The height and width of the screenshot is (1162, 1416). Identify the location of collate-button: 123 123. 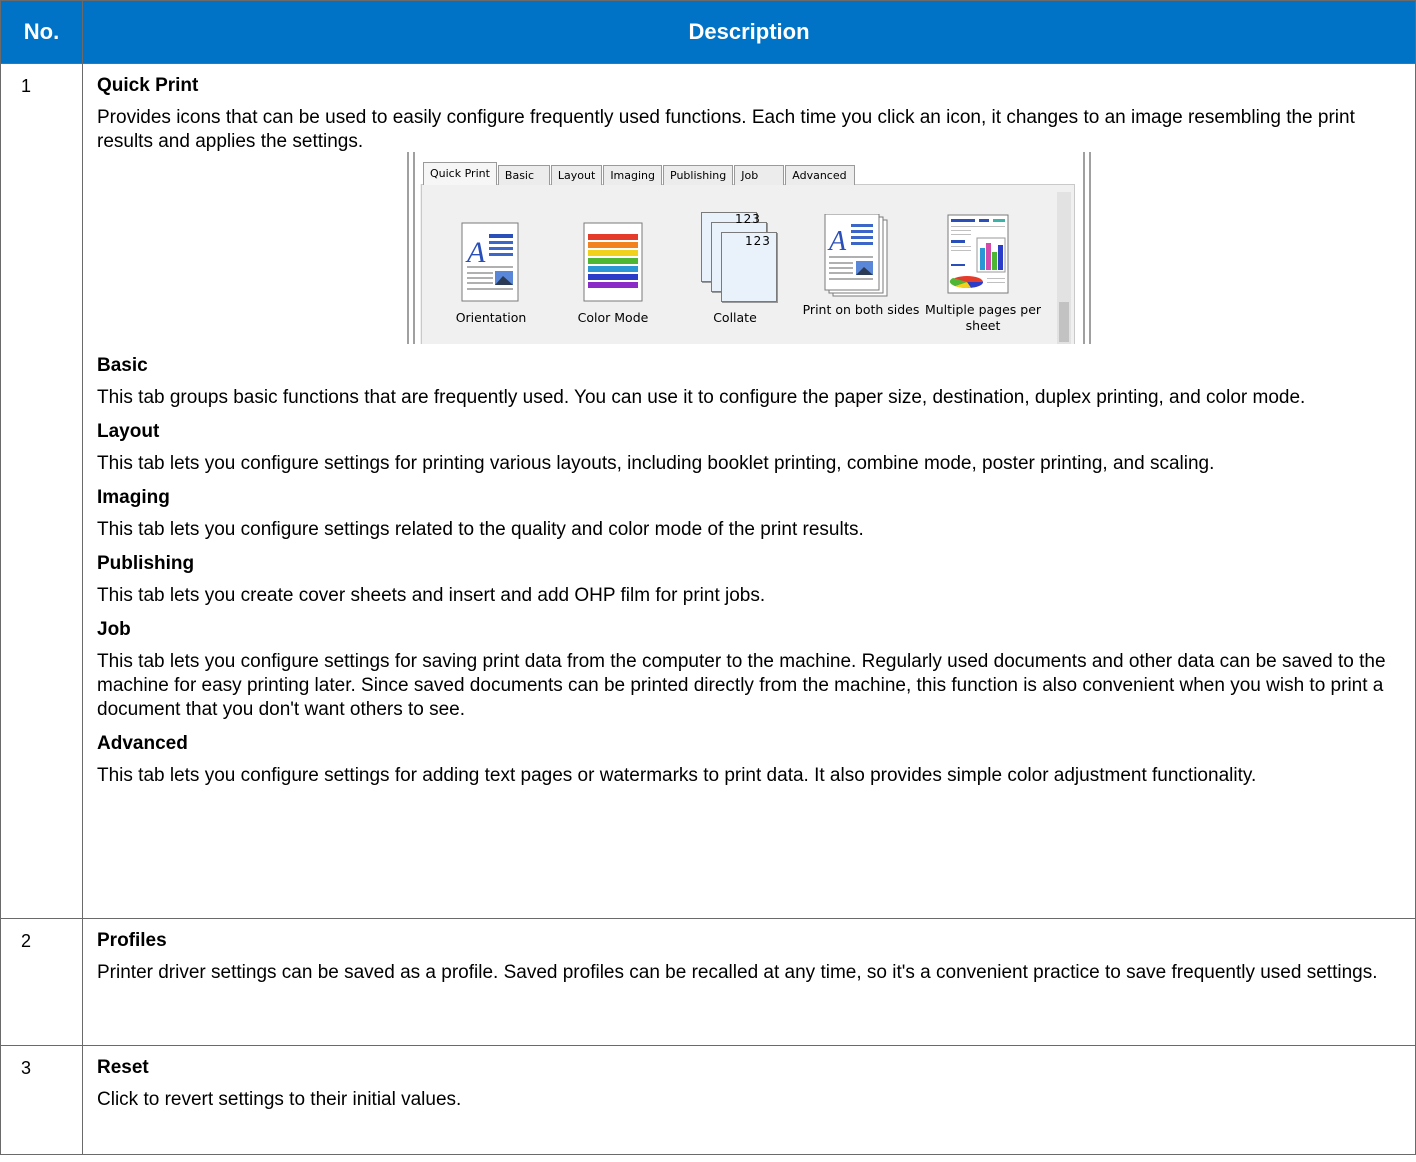
(746, 257).